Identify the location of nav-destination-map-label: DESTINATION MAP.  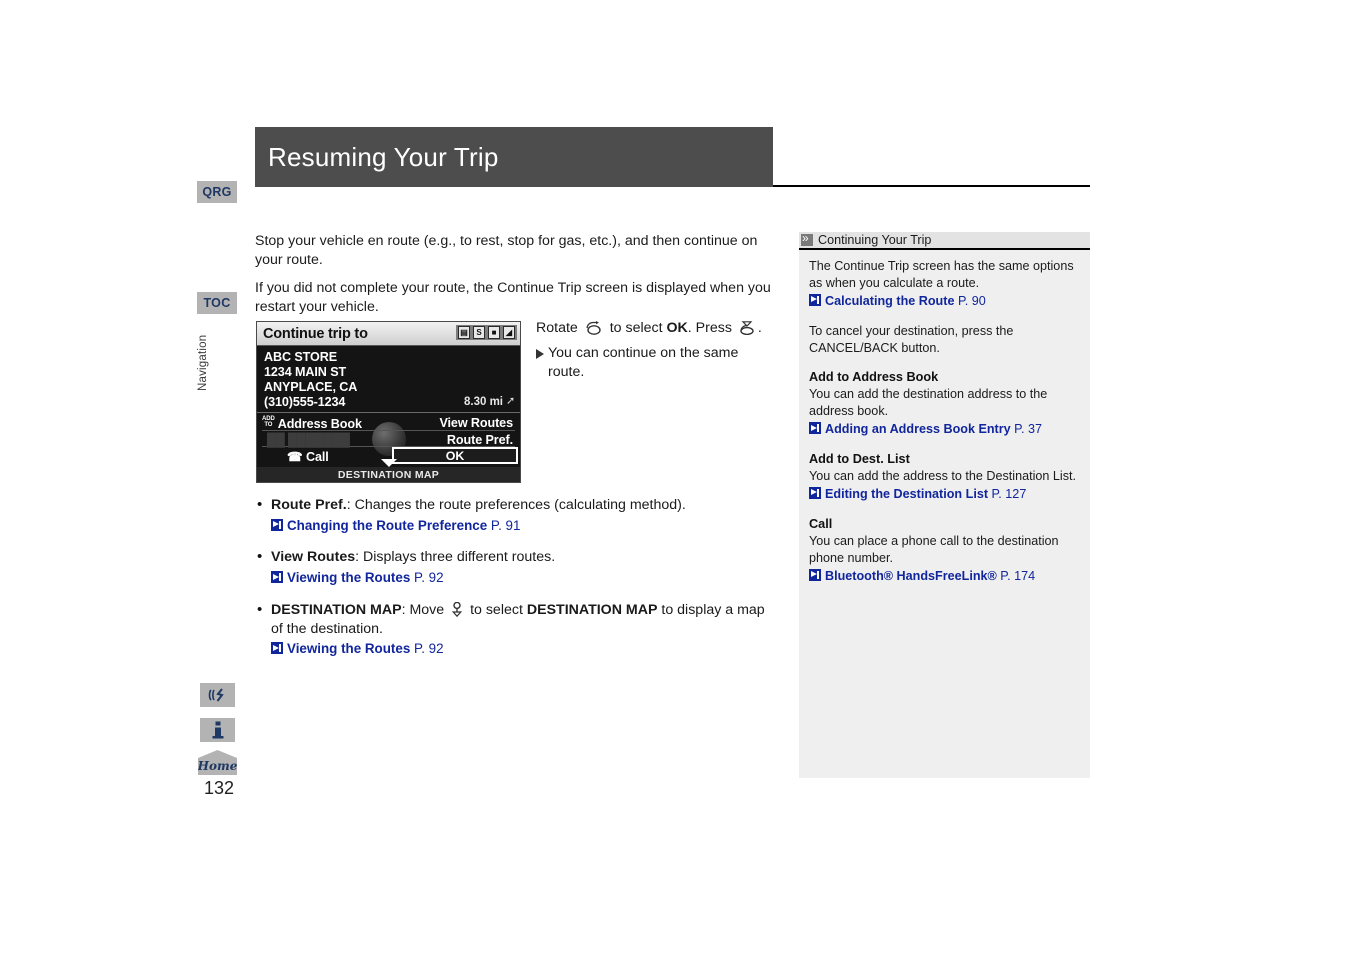
(388, 475).